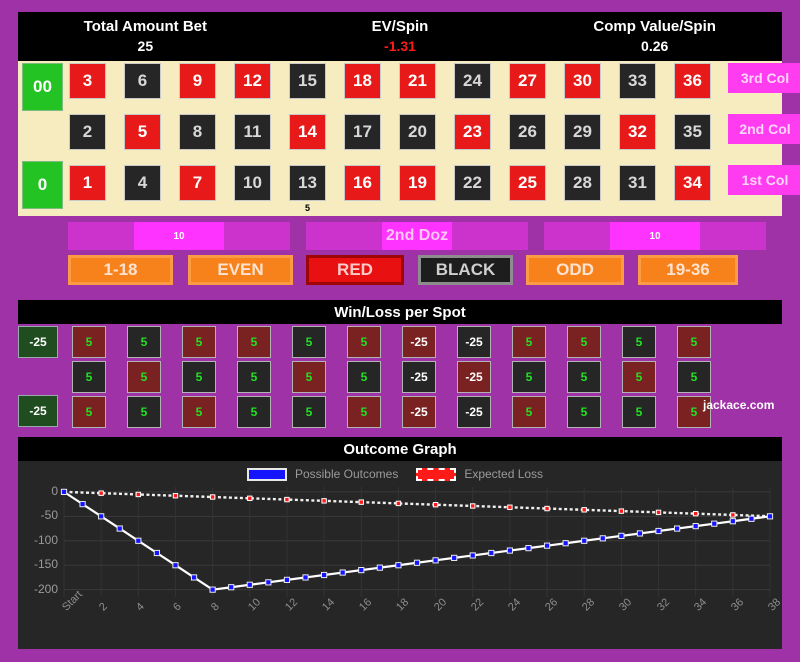 The width and height of the screenshot is (800, 662). Describe the element at coordinates (417, 236) in the screenshot. I see `dozen-bet-2: 2nd Doz` at that location.